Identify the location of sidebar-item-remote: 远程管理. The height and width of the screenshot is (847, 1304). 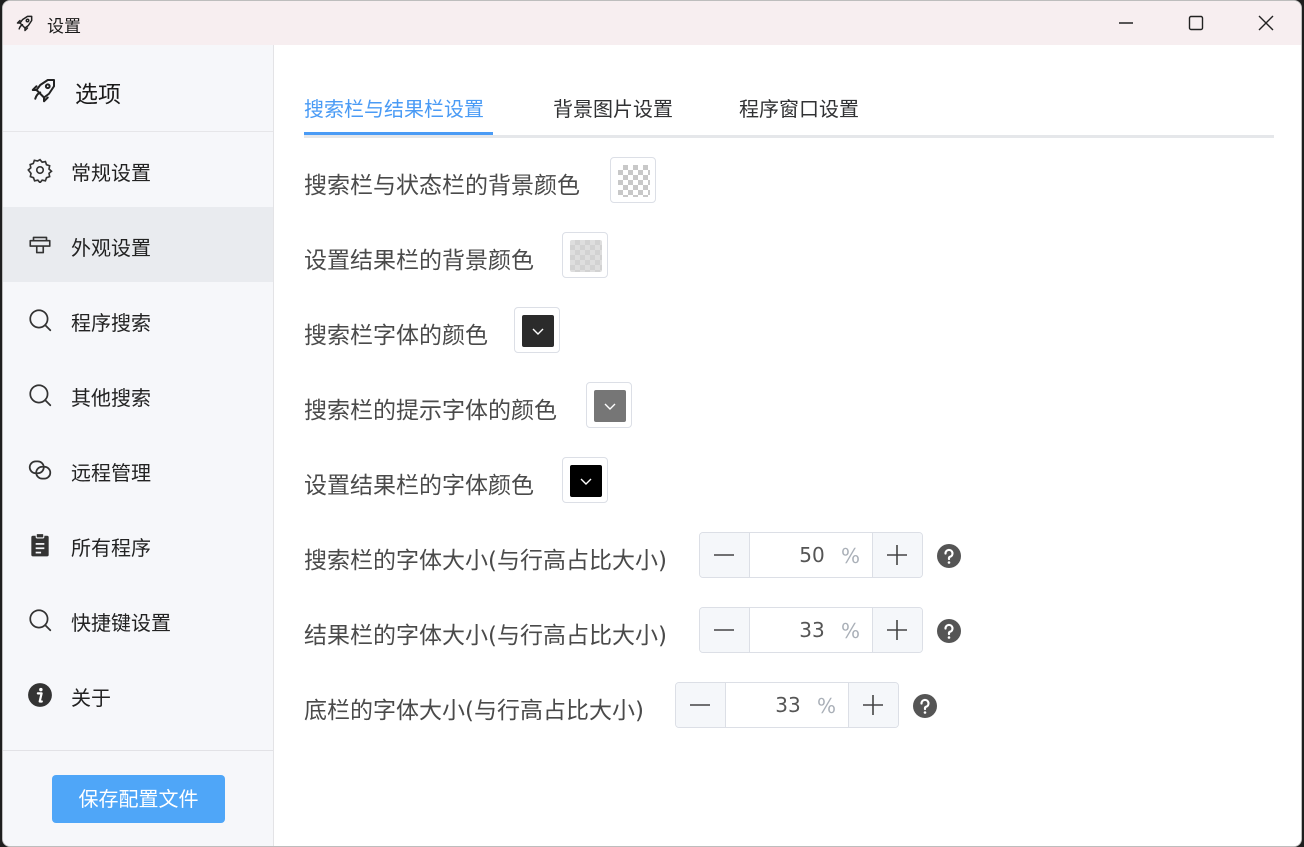
(138, 469).